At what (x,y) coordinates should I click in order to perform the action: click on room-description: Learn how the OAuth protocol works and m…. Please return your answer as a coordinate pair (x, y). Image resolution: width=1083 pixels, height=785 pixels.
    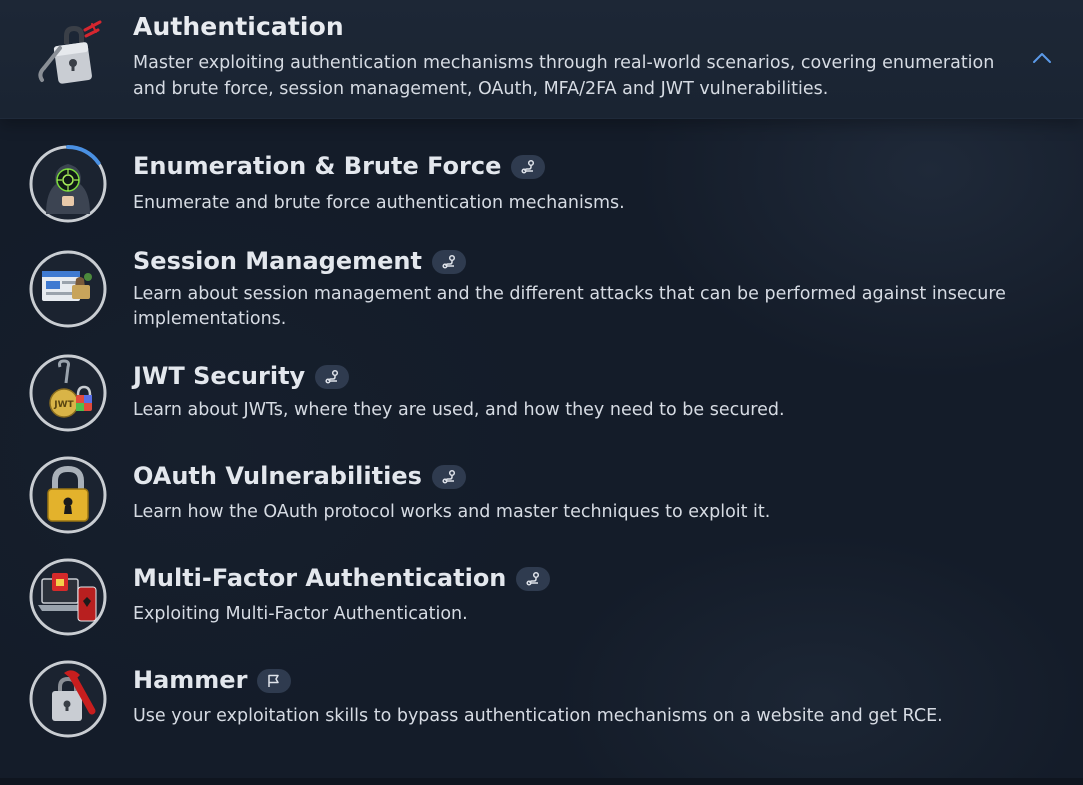
    Looking at the image, I should click on (452, 512).